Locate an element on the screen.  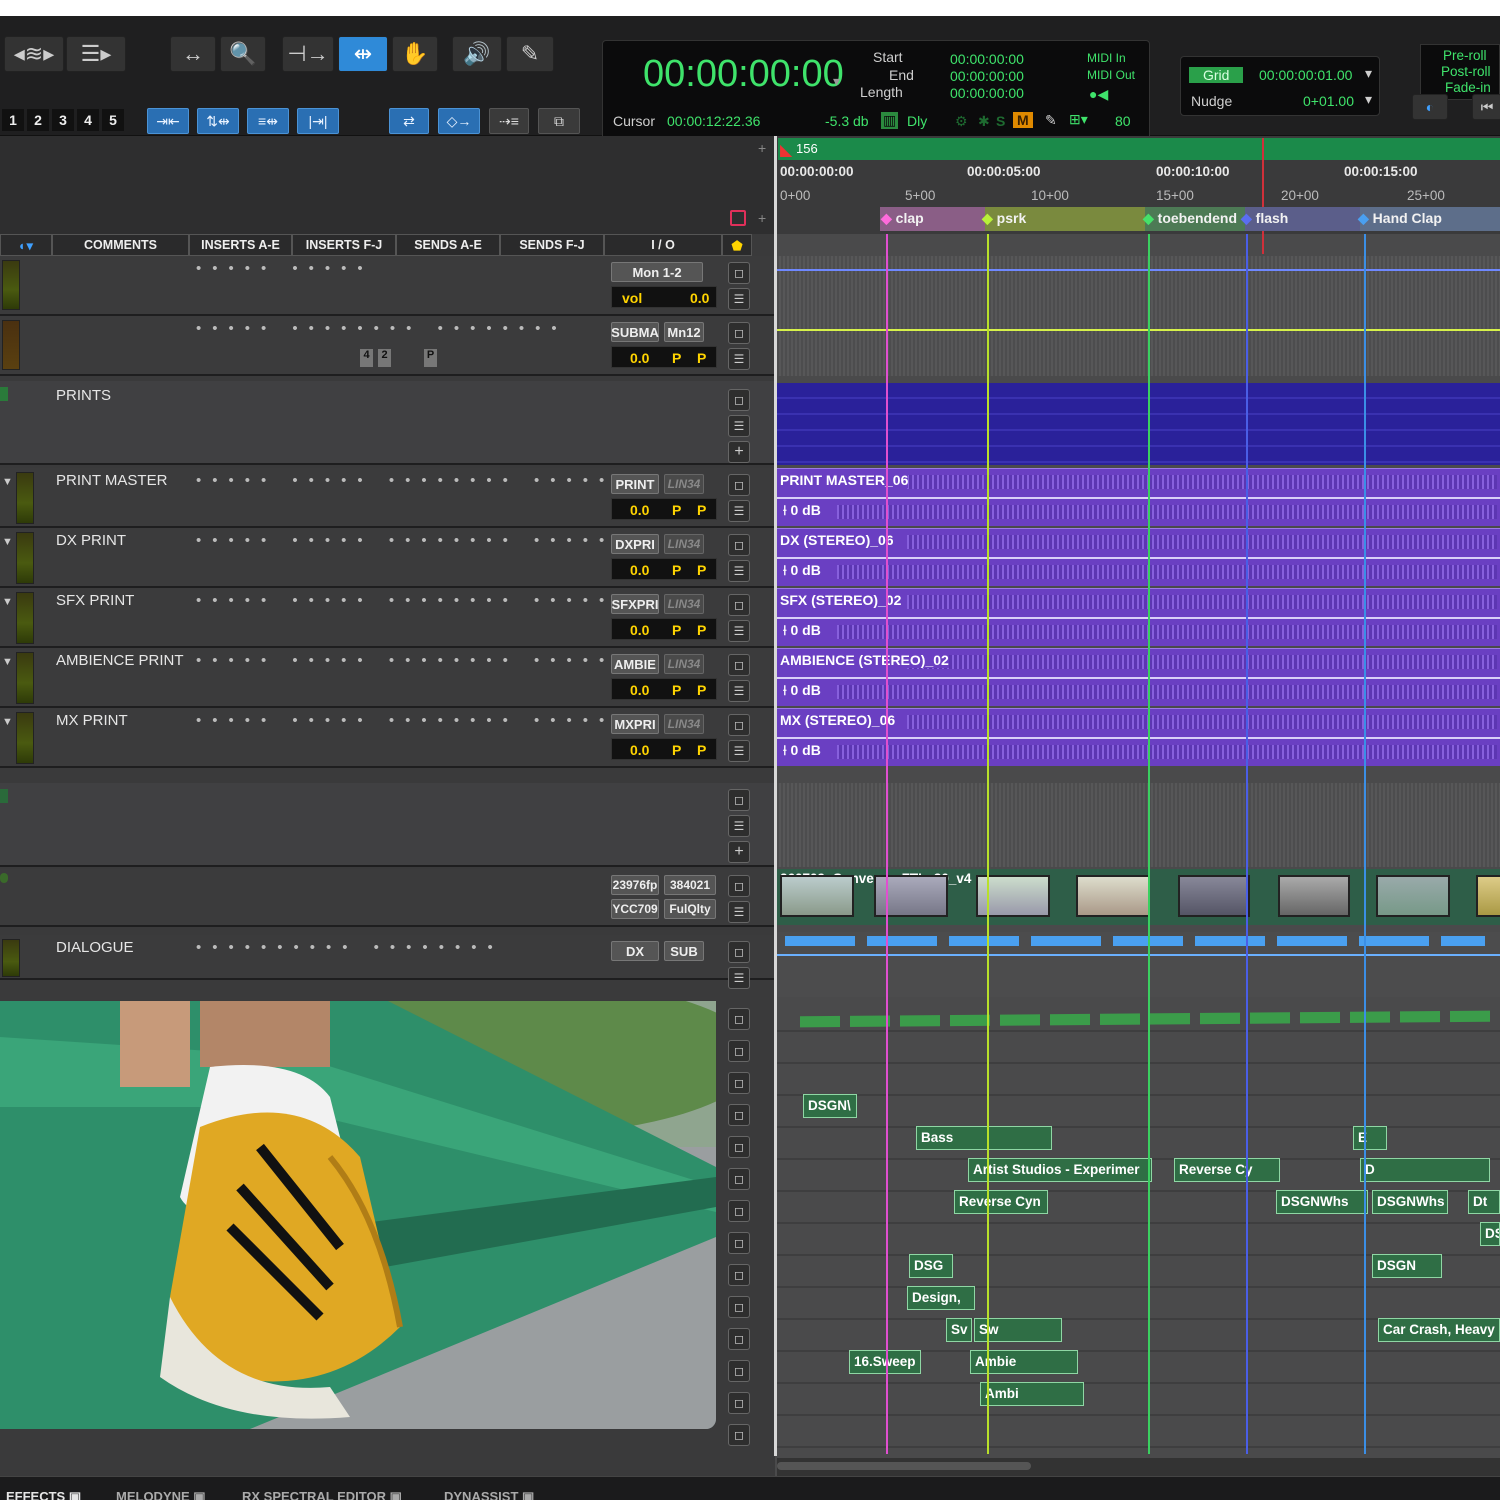
video-rate: 384021 is located at coordinates (690, 885).